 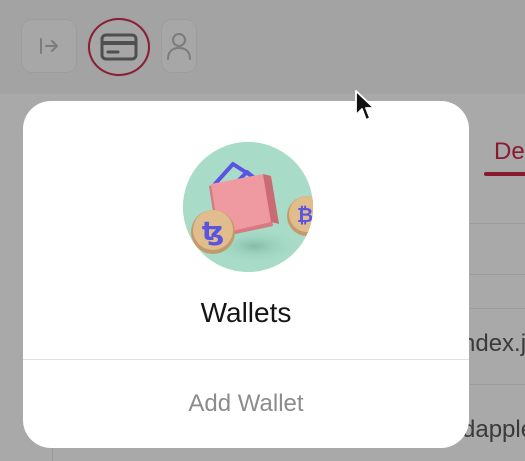 I want to click on sidebar-toggle-button, so click(x=49, y=46).